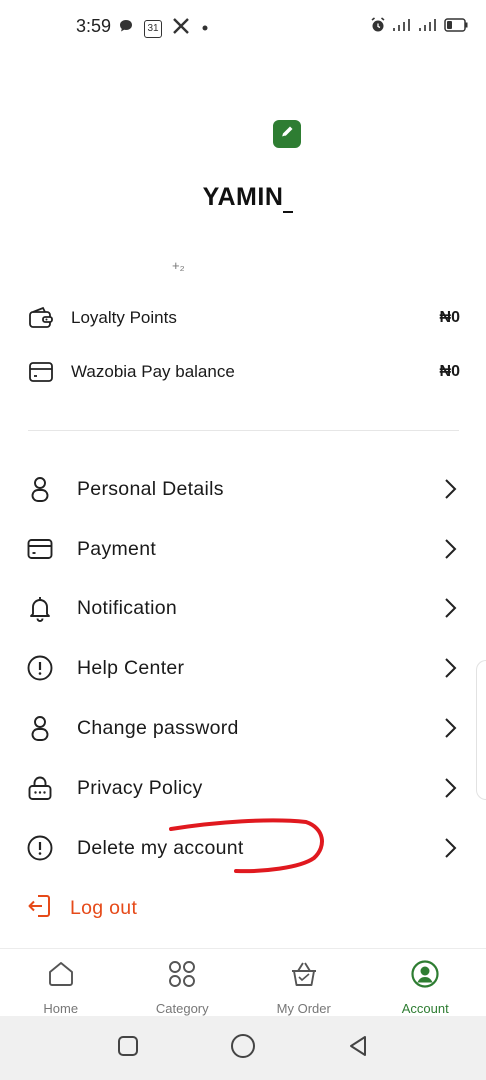 The height and width of the screenshot is (1080, 486). I want to click on menu-label: Notification, so click(127, 607).